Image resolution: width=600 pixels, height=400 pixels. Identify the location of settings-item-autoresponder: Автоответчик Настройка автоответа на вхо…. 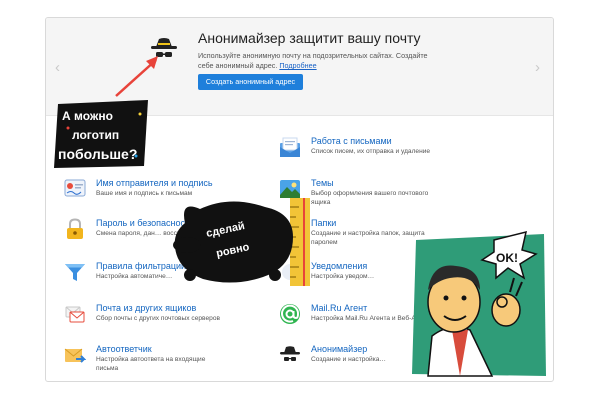
(164, 359).